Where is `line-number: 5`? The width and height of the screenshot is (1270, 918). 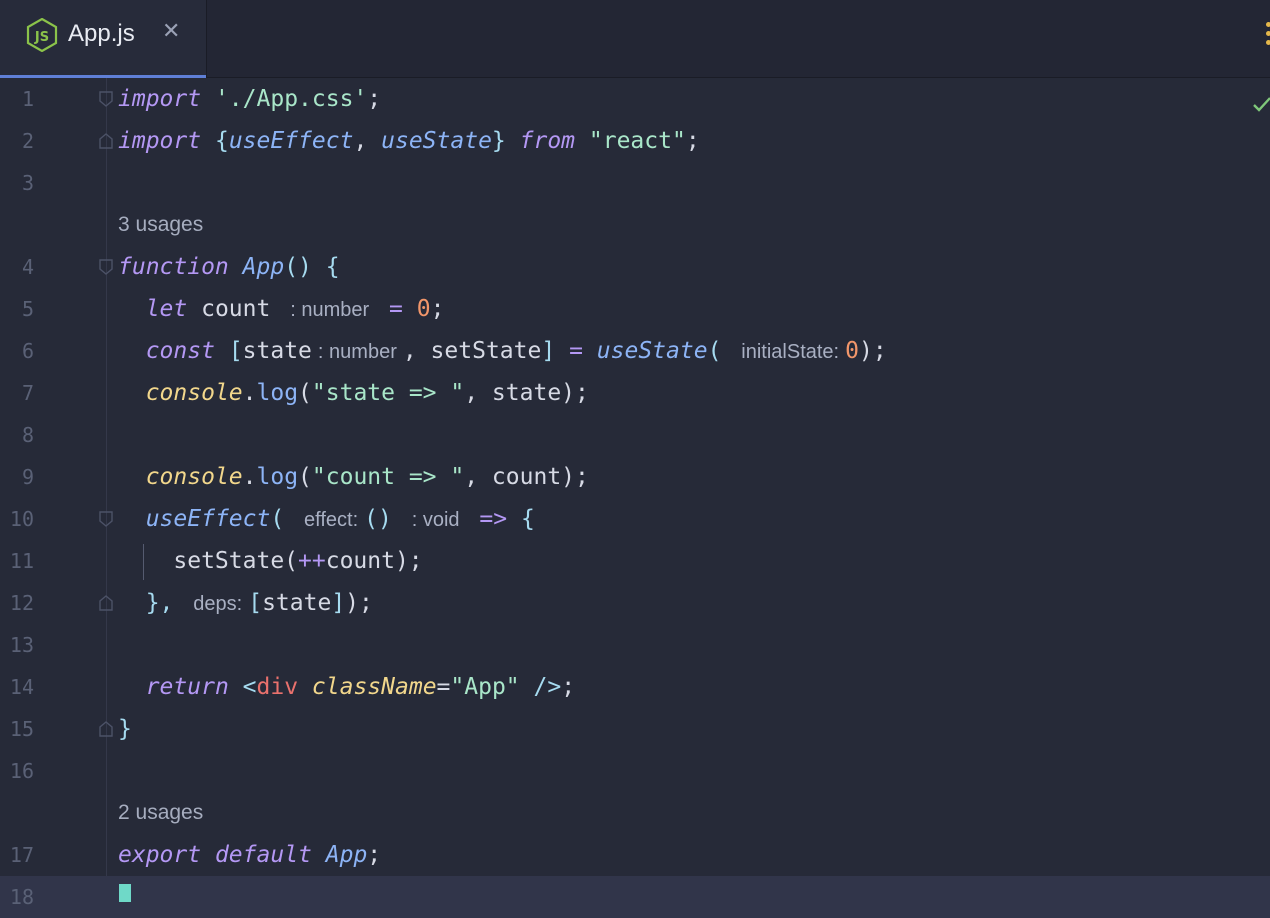 line-number: 5 is located at coordinates (27, 309).